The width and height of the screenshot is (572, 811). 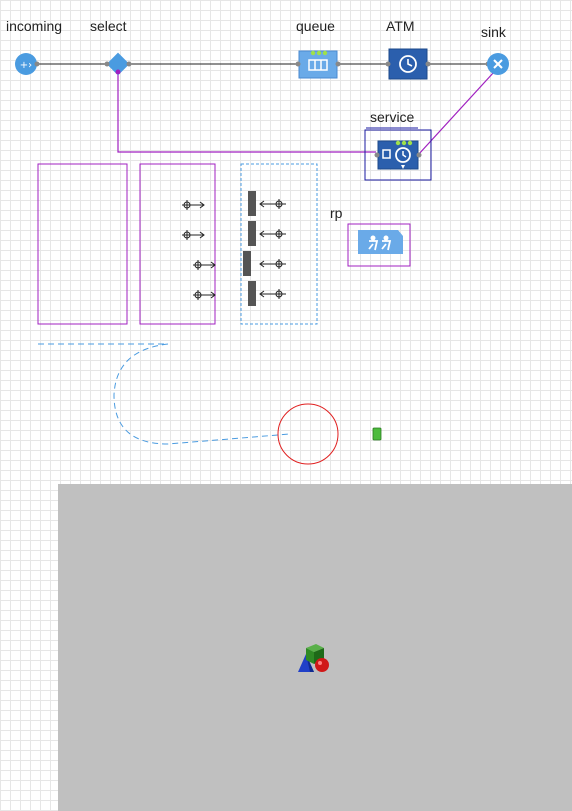 I want to click on service-to-sink-connector, so click(x=456, y=113).